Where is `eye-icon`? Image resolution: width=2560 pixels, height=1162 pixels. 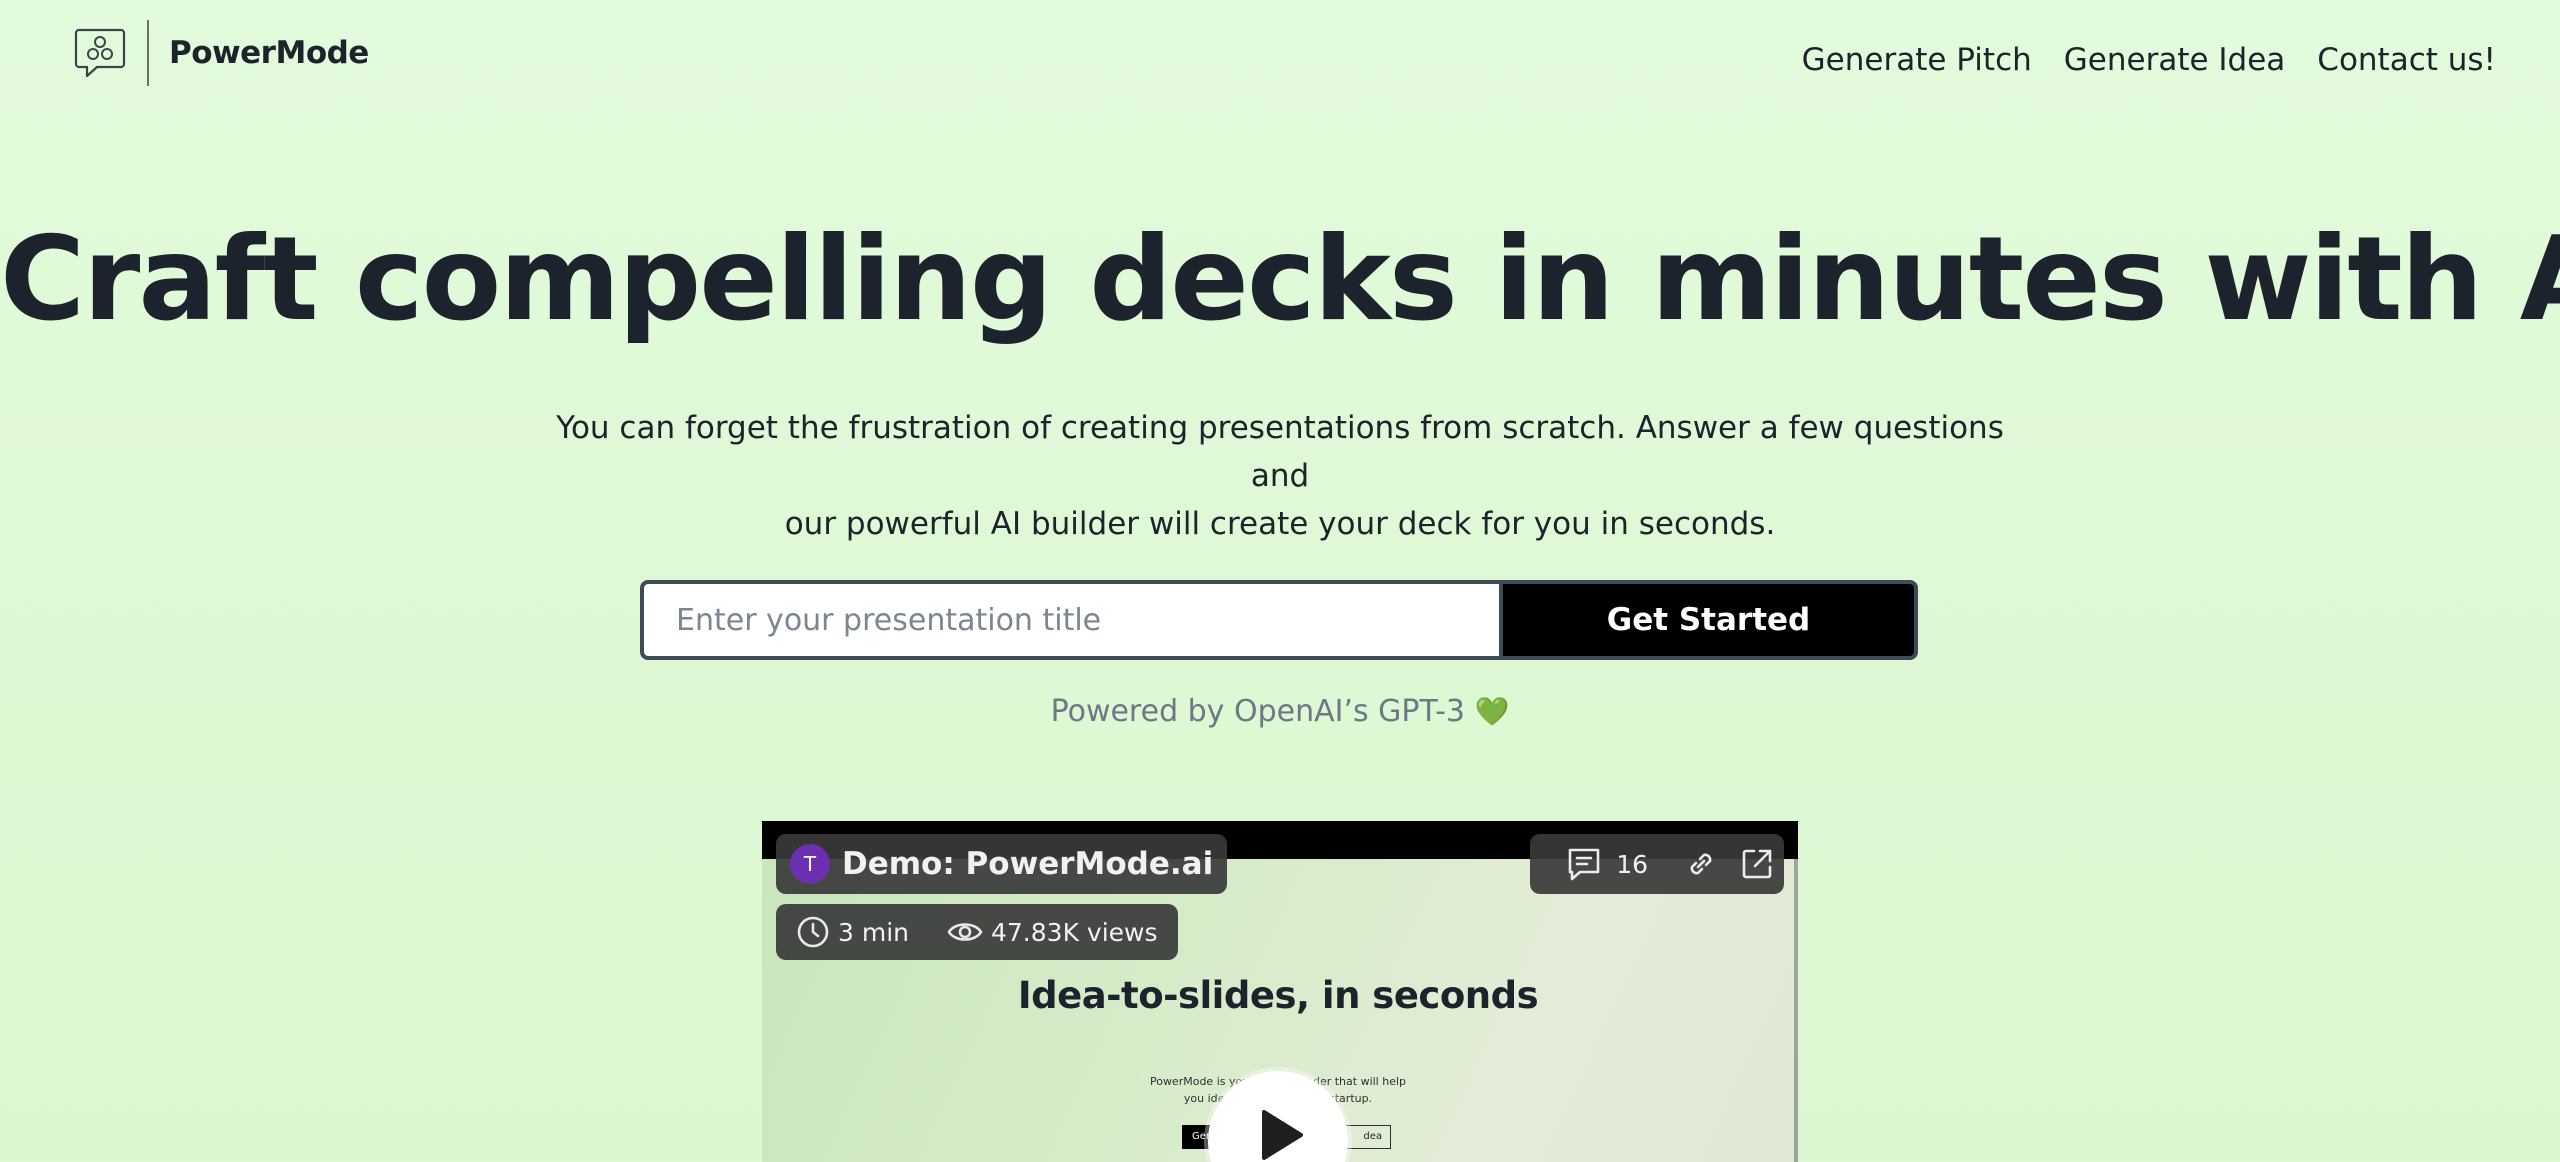 eye-icon is located at coordinates (965, 932).